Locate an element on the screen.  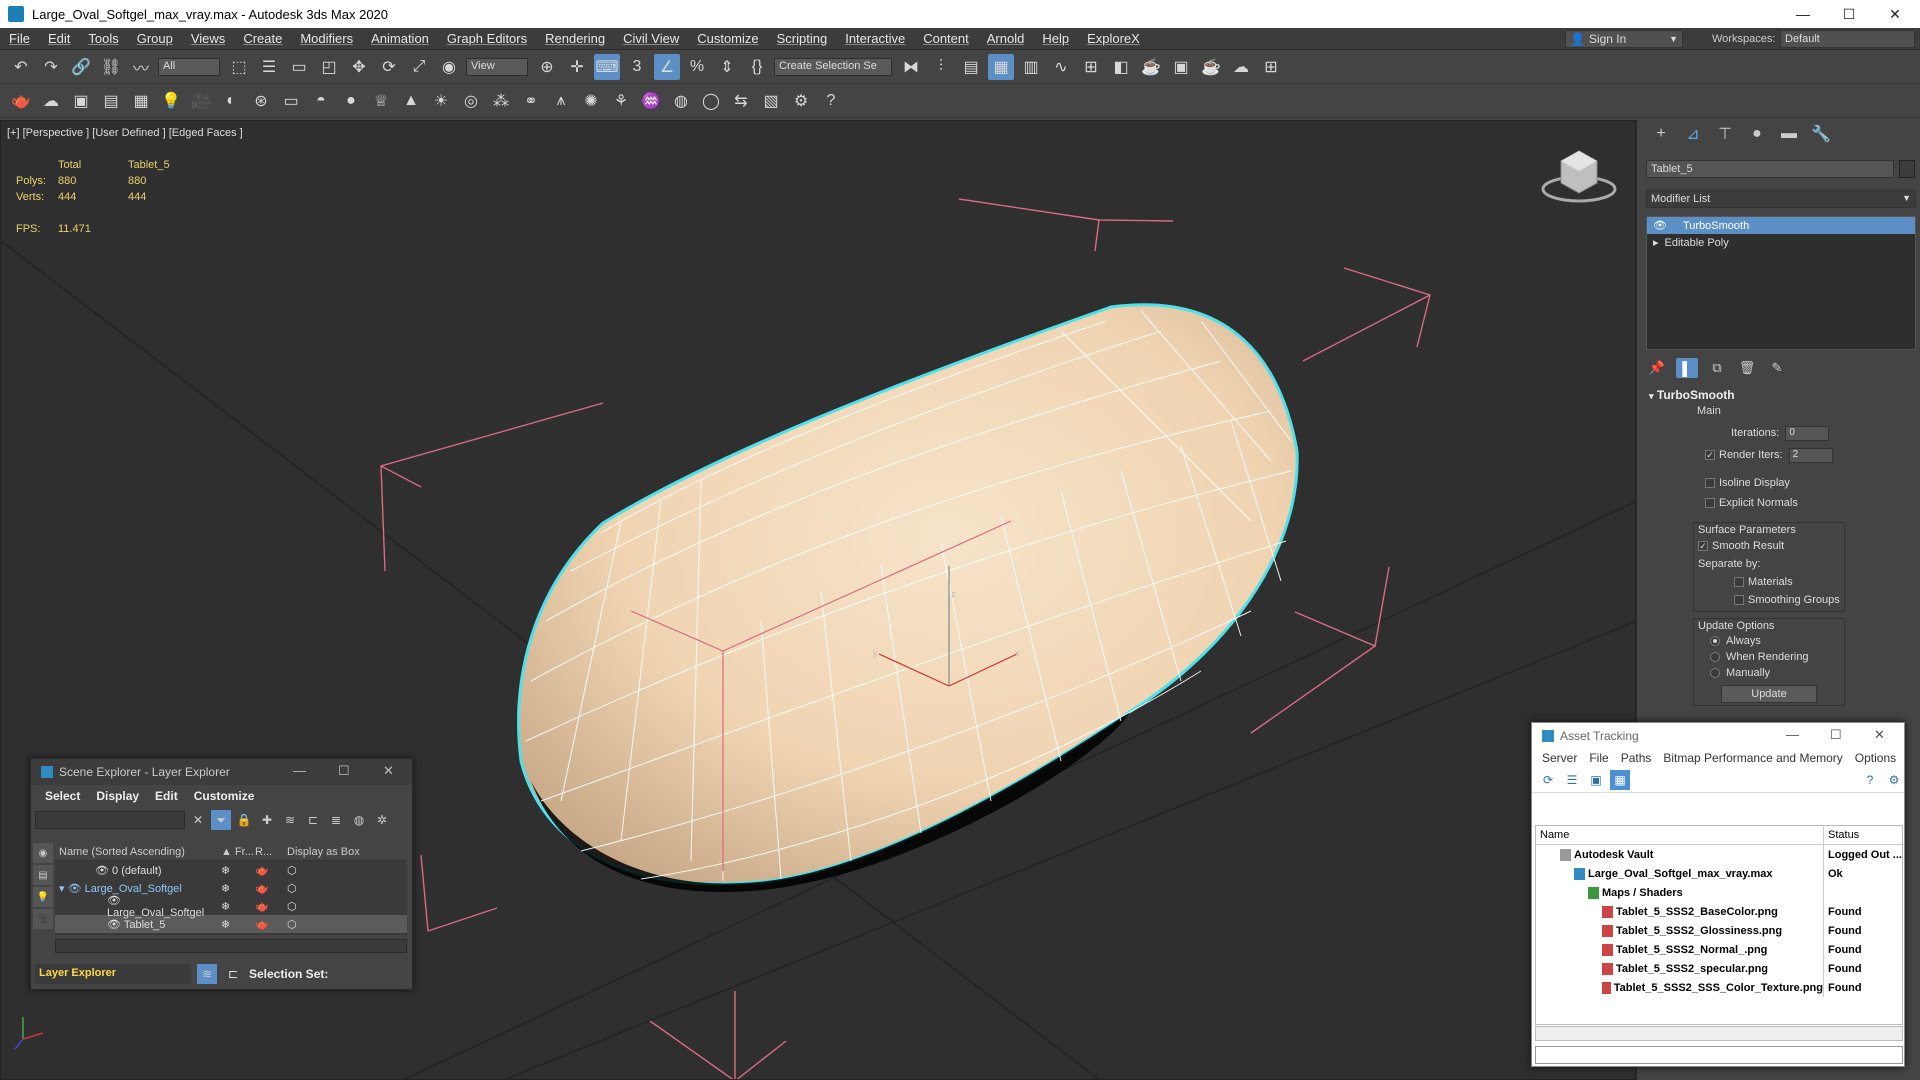
modifier-list-dropdown: Modifier List ▼ is located at coordinates (1781, 199).